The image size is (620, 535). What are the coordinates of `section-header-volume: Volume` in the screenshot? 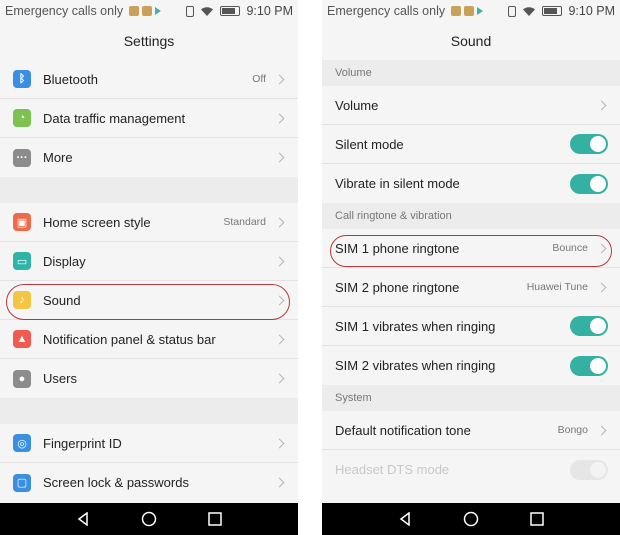 It's located at (471, 73).